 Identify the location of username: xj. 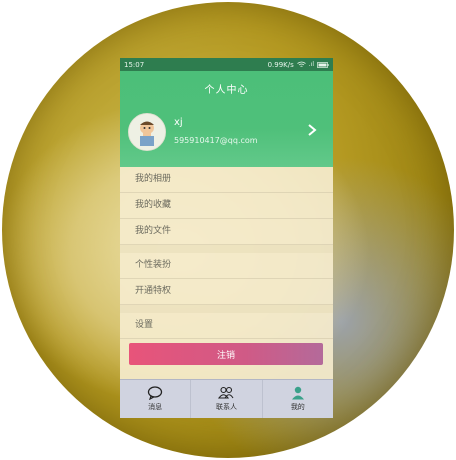
(178, 122).